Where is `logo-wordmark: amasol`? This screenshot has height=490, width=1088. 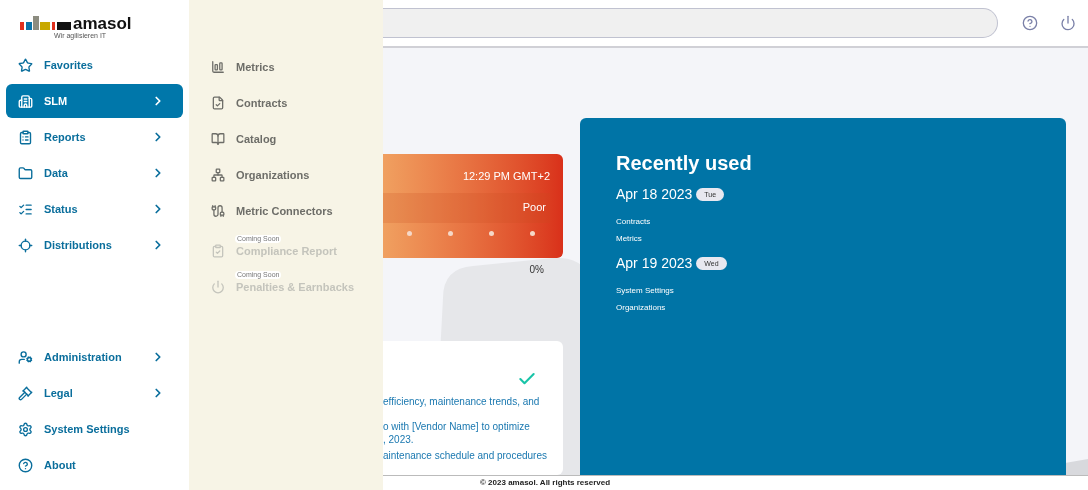
logo-wordmark: amasol is located at coordinates (102, 24).